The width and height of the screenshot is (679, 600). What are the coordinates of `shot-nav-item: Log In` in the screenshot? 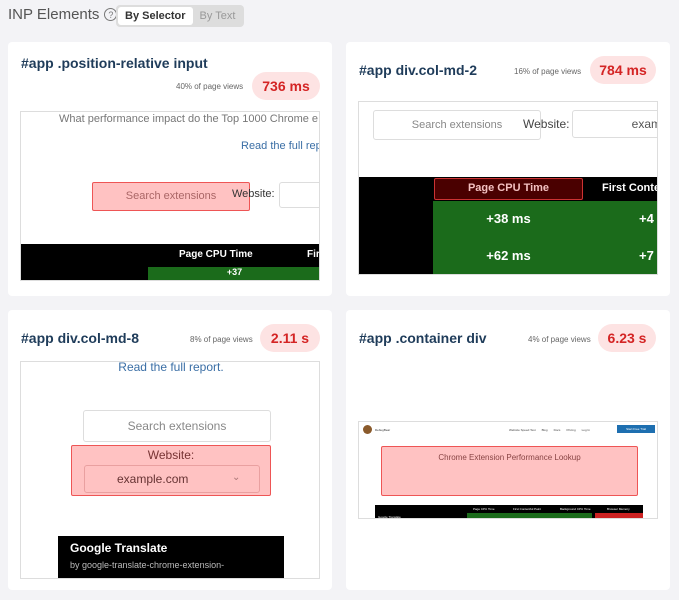 It's located at (585, 430).